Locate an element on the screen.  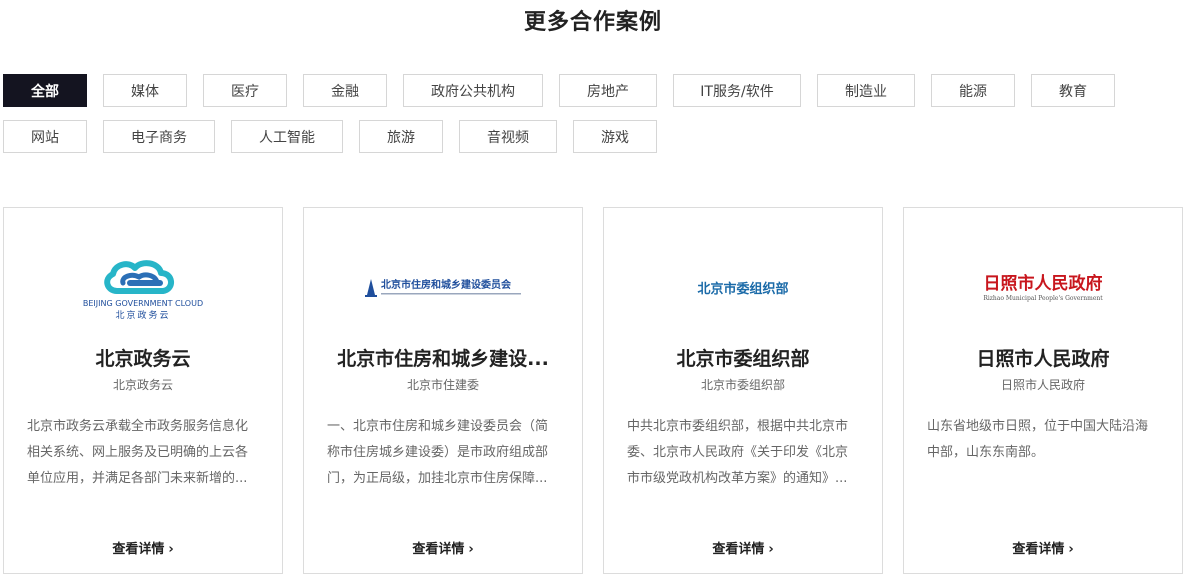
filter-tag-real-estate: 房地产 is located at coordinates (608, 90).